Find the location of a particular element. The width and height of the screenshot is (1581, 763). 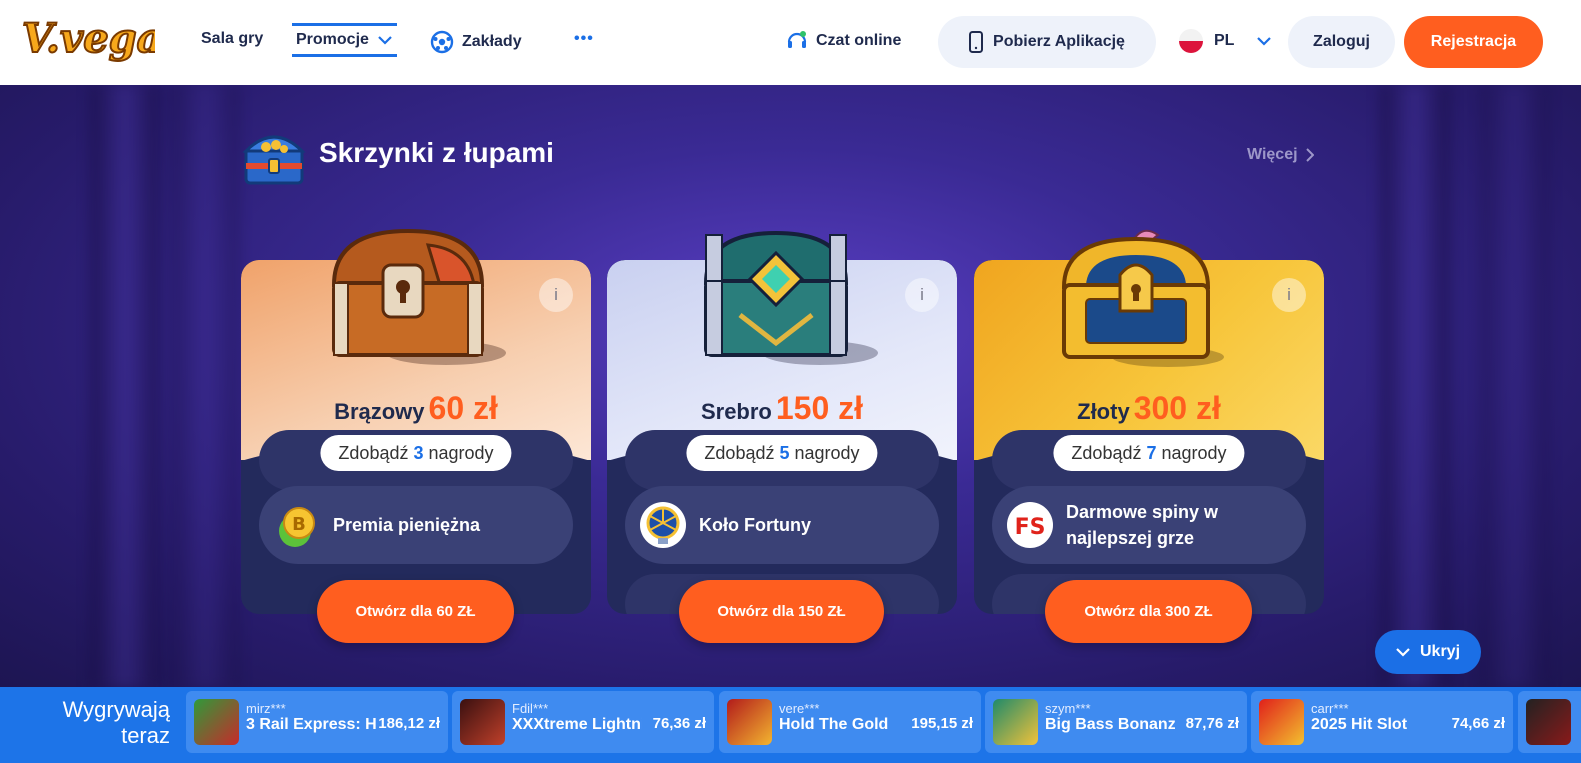

vvegas-logo: V.vegas is located at coordinates (87, 41).